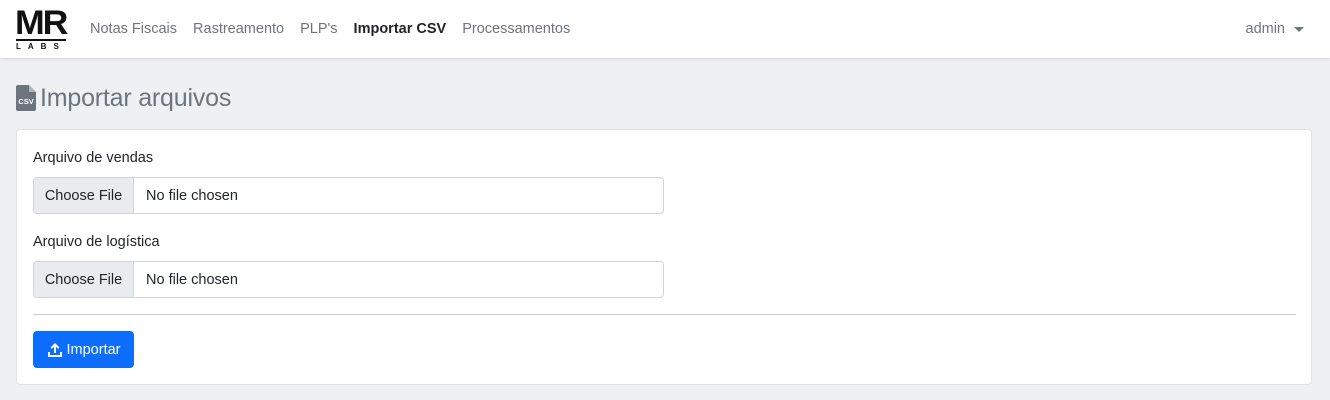 The image size is (1330, 400). I want to click on import-button: Importar, so click(83, 349).